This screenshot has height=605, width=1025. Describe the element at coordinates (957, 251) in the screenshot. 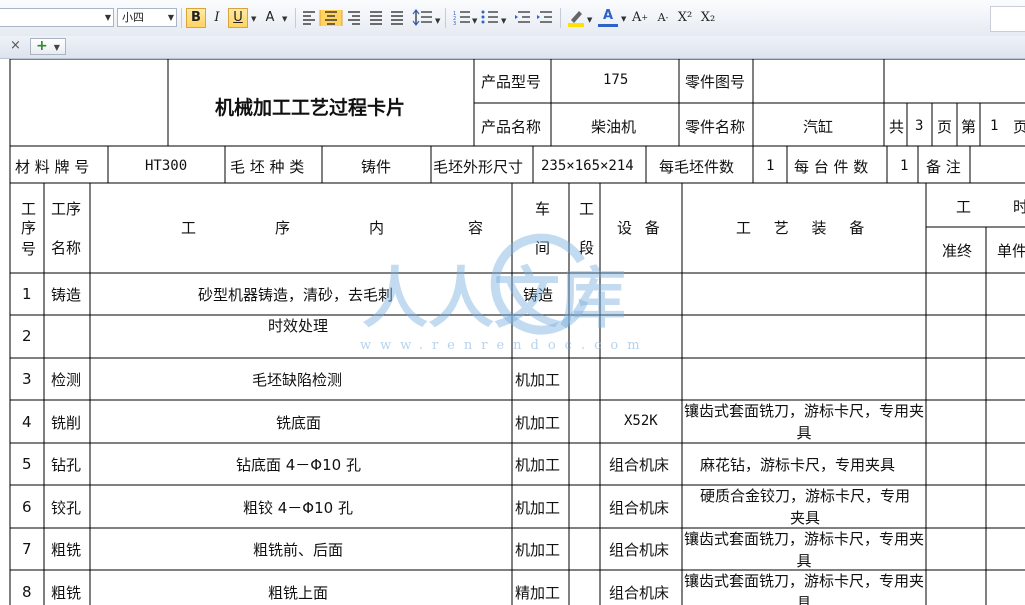

I see `header-prep-end: 准终` at that location.